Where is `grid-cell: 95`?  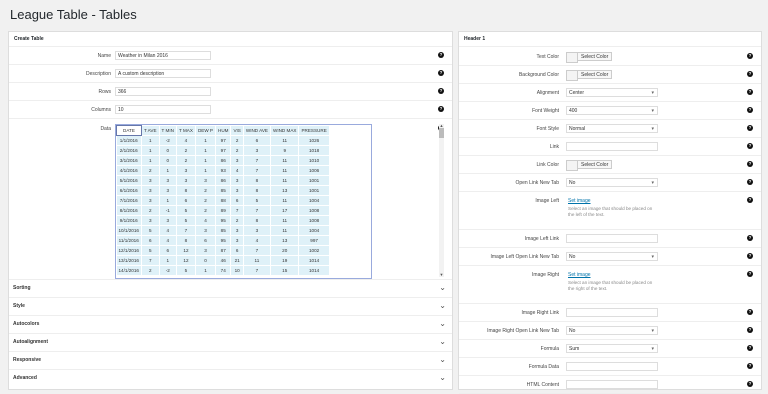
grid-cell: 95 is located at coordinates (223, 240).